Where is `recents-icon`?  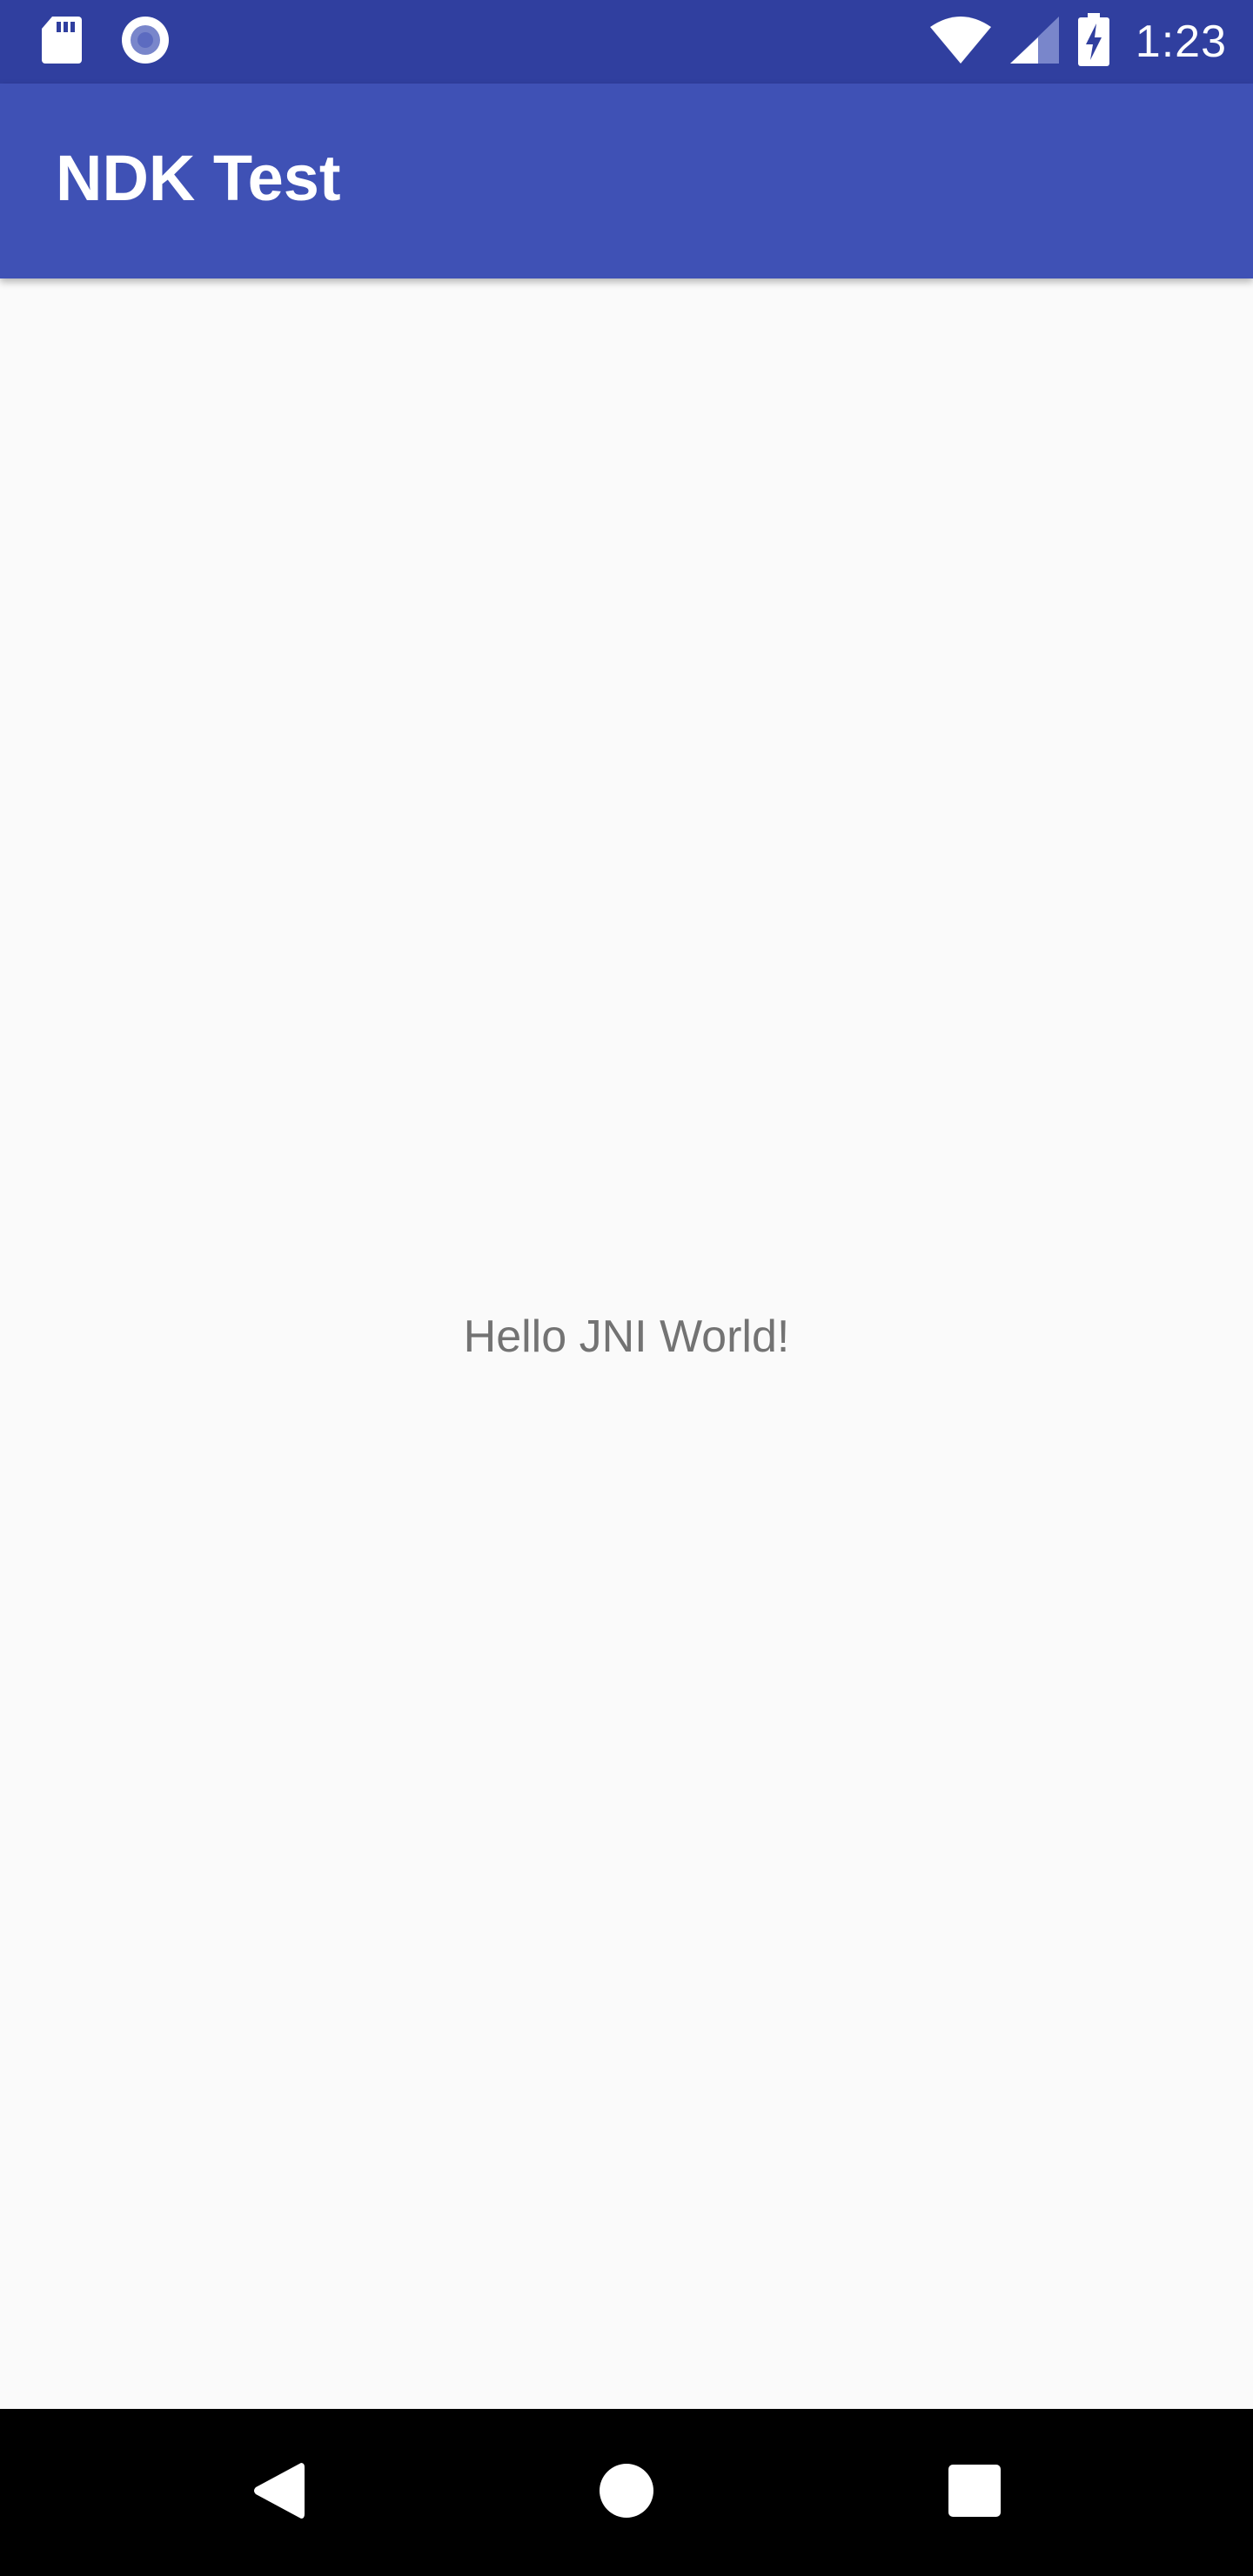
recents-icon is located at coordinates (975, 2493).